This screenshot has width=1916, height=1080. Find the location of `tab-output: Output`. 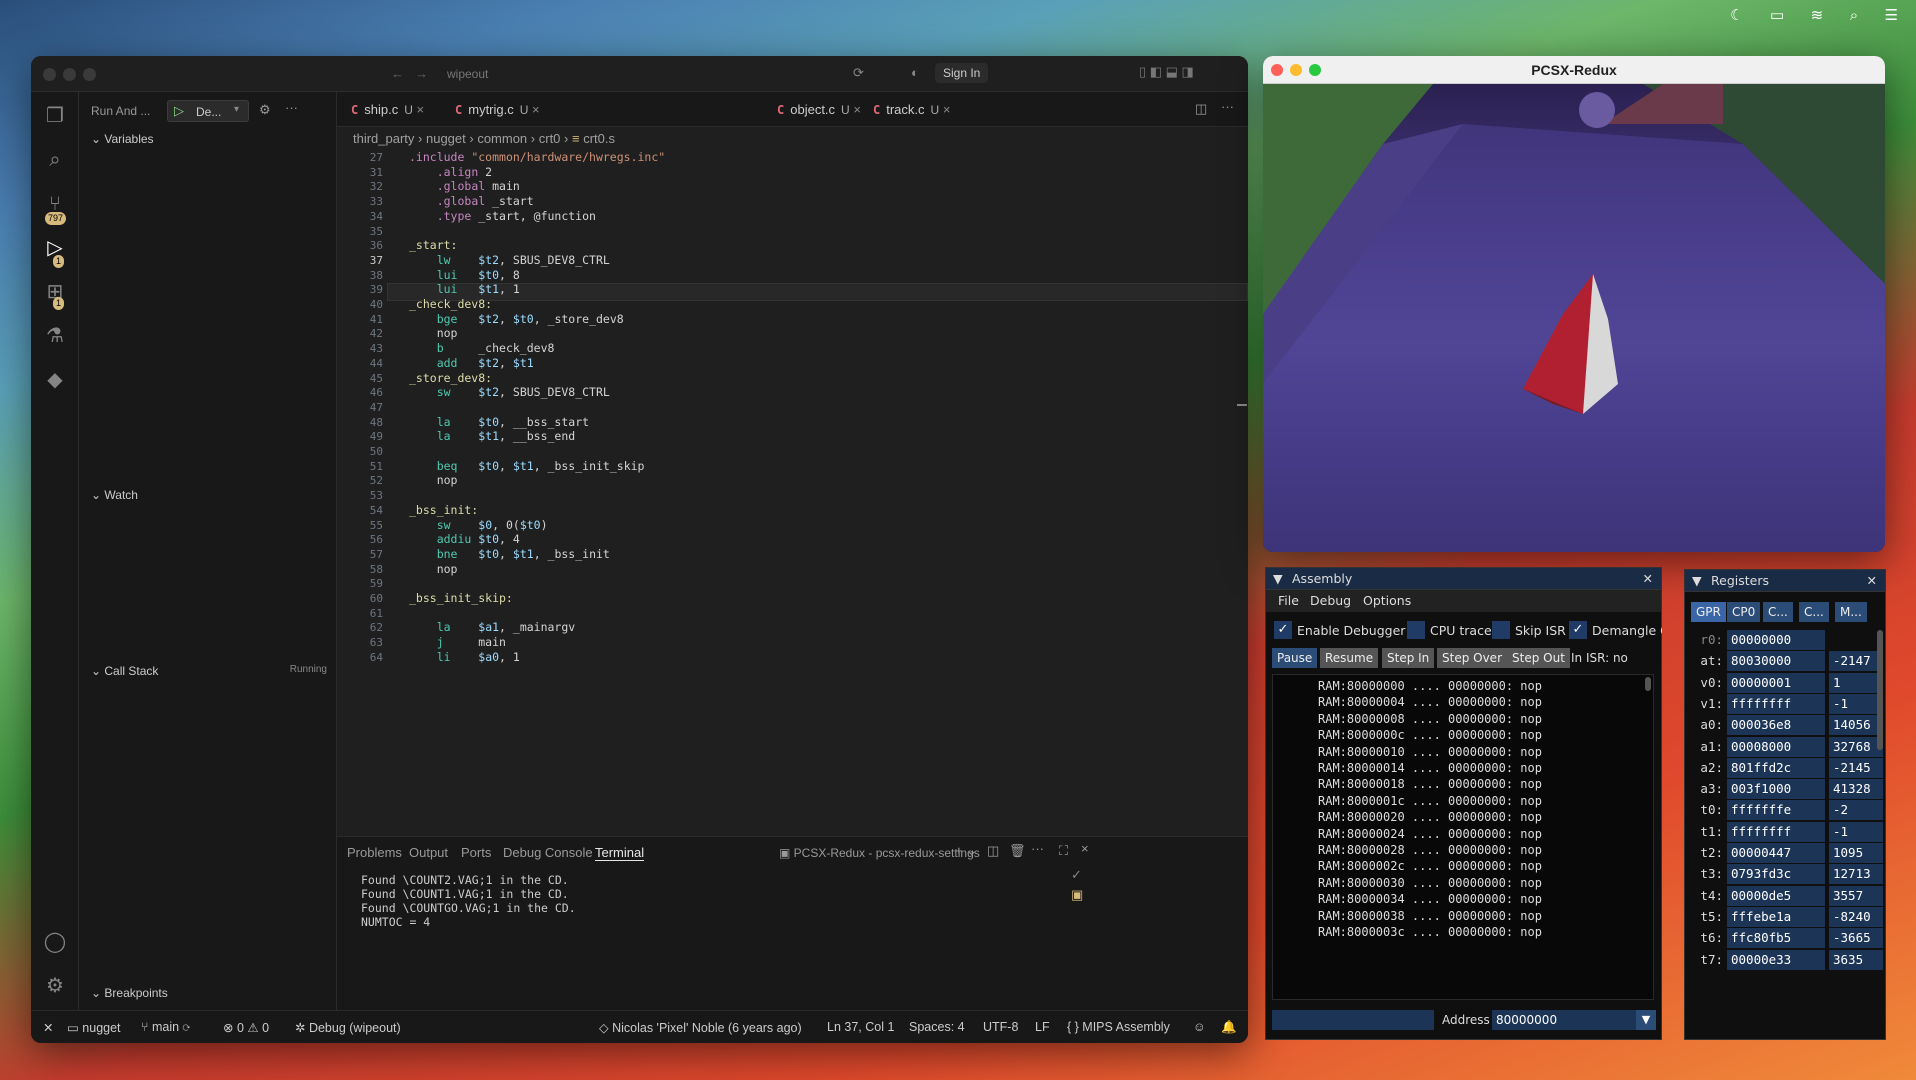

tab-output: Output is located at coordinates (428, 852).